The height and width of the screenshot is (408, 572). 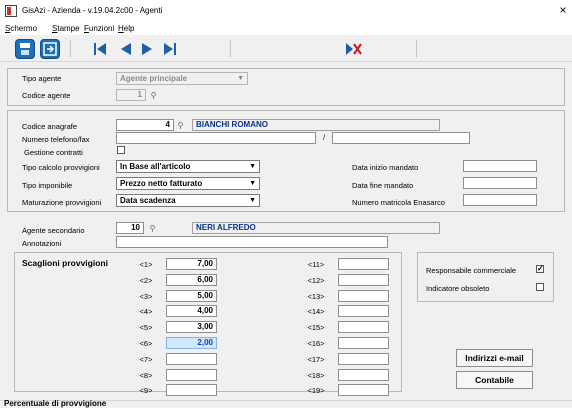 I want to click on menu-funzioni: Funzioni, so click(x=99, y=28).